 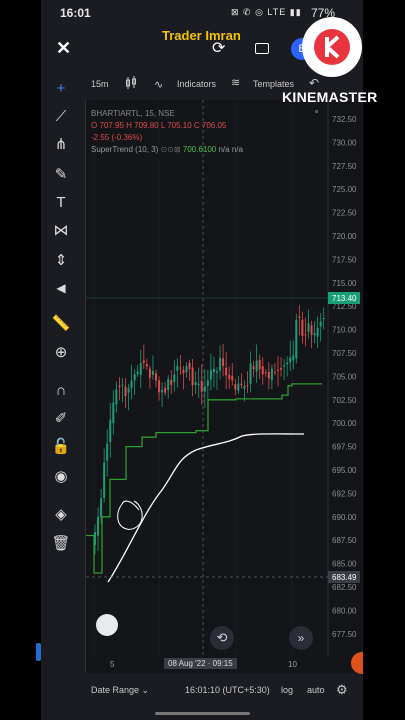 I want to click on close-icon: ✕, so click(x=63, y=48).